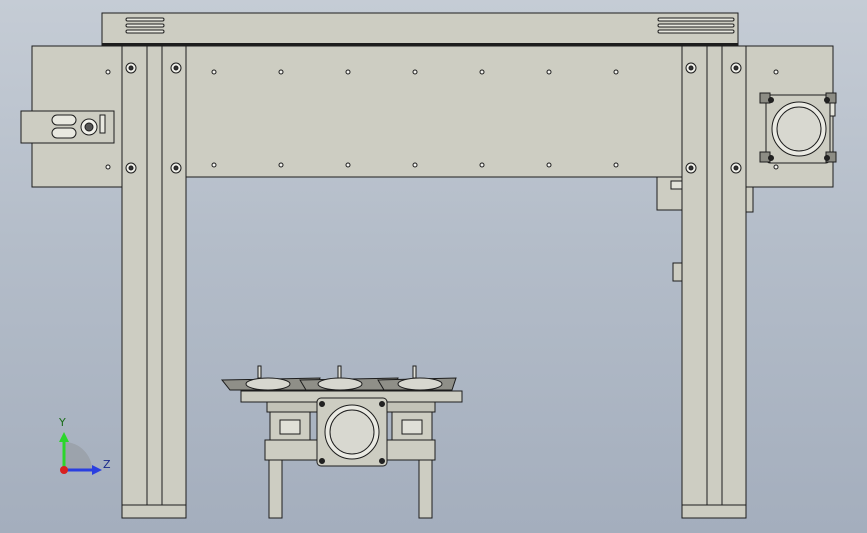 The image size is (867, 533). Describe the element at coordinates (64, 470) in the screenshot. I see `x-axis-dot` at that location.